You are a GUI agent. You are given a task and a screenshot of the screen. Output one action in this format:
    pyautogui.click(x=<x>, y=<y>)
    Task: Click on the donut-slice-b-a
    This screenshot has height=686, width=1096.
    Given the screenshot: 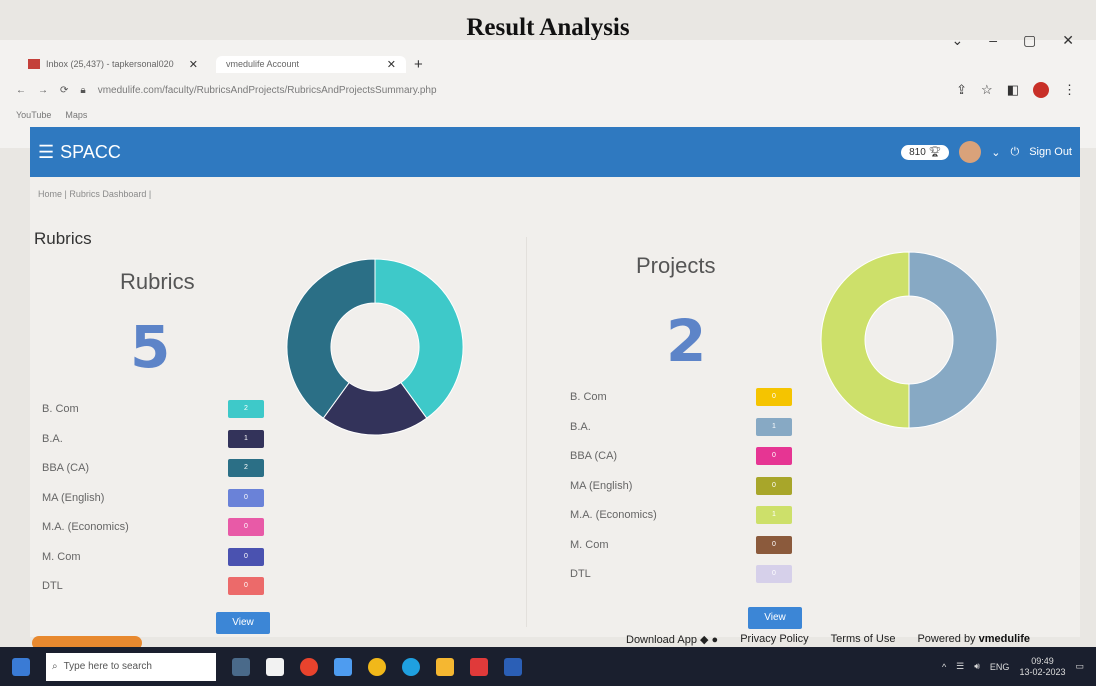 What is the action you would take?
    pyautogui.click(x=953, y=340)
    